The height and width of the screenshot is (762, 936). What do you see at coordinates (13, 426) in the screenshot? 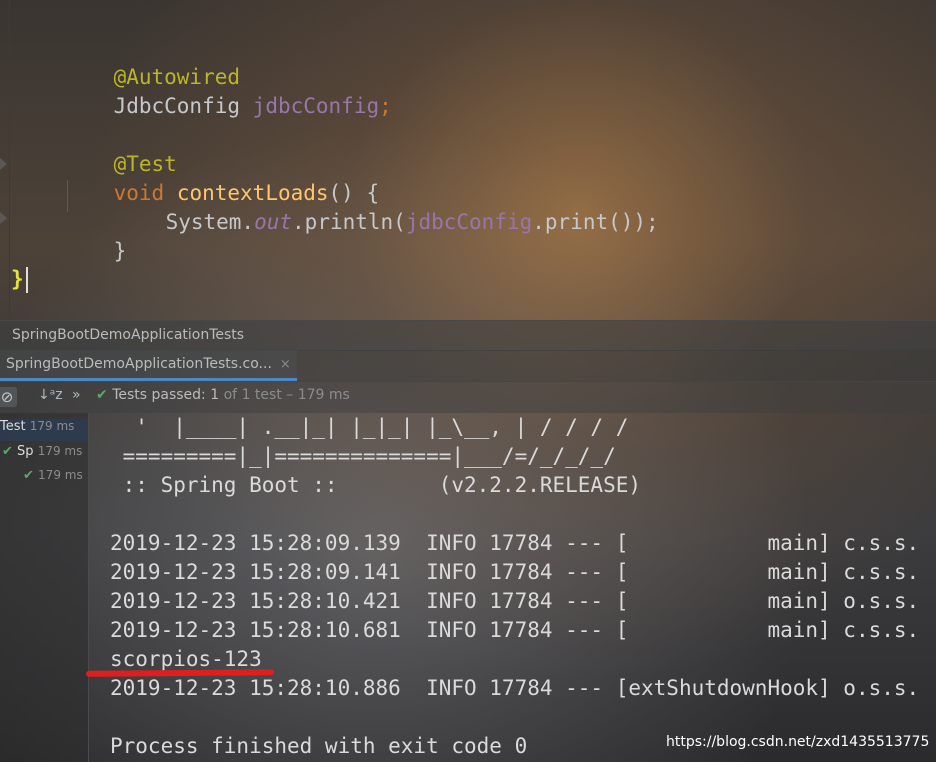
I see `tree-item-label: Test` at bounding box center [13, 426].